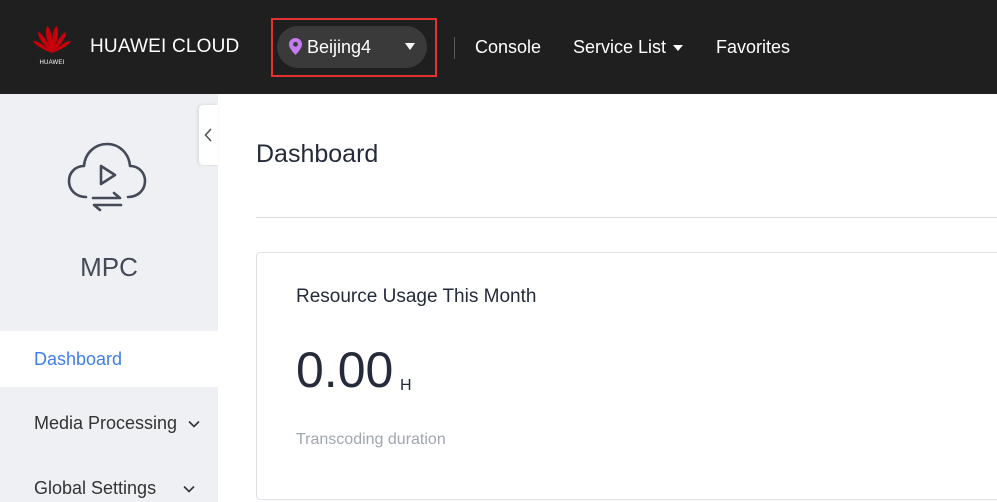 The height and width of the screenshot is (502, 997). I want to click on sidebar-item-global-settings: Global Settings, so click(109, 481).